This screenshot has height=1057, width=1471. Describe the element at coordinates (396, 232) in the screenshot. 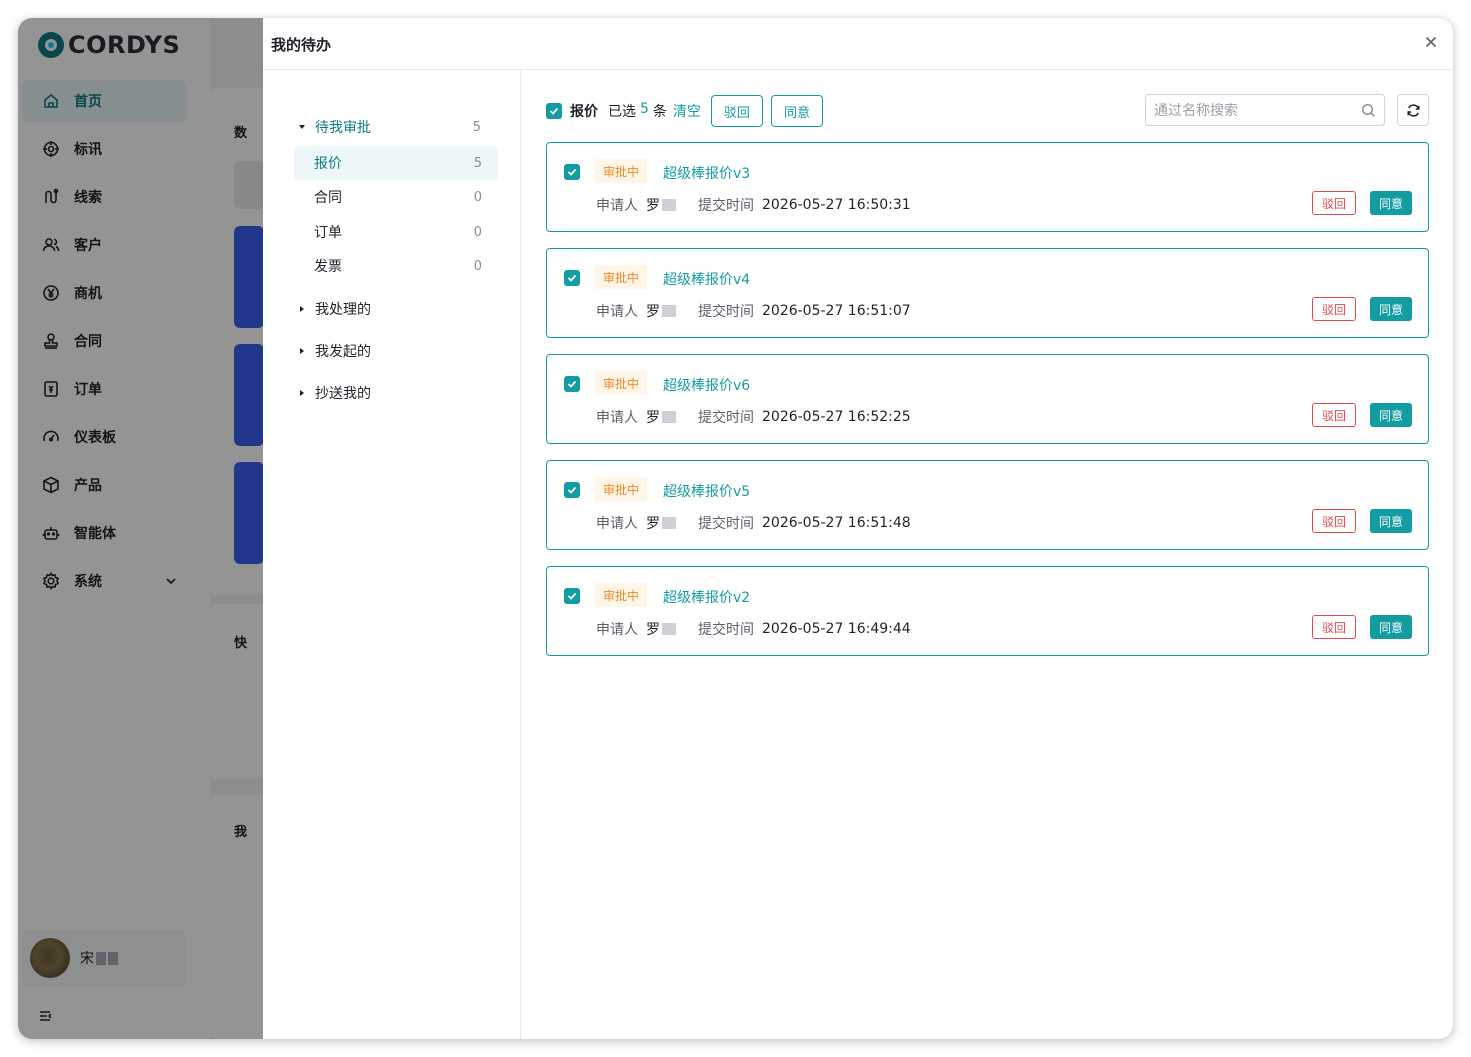

I see `tree-node-order: 订单 0` at that location.